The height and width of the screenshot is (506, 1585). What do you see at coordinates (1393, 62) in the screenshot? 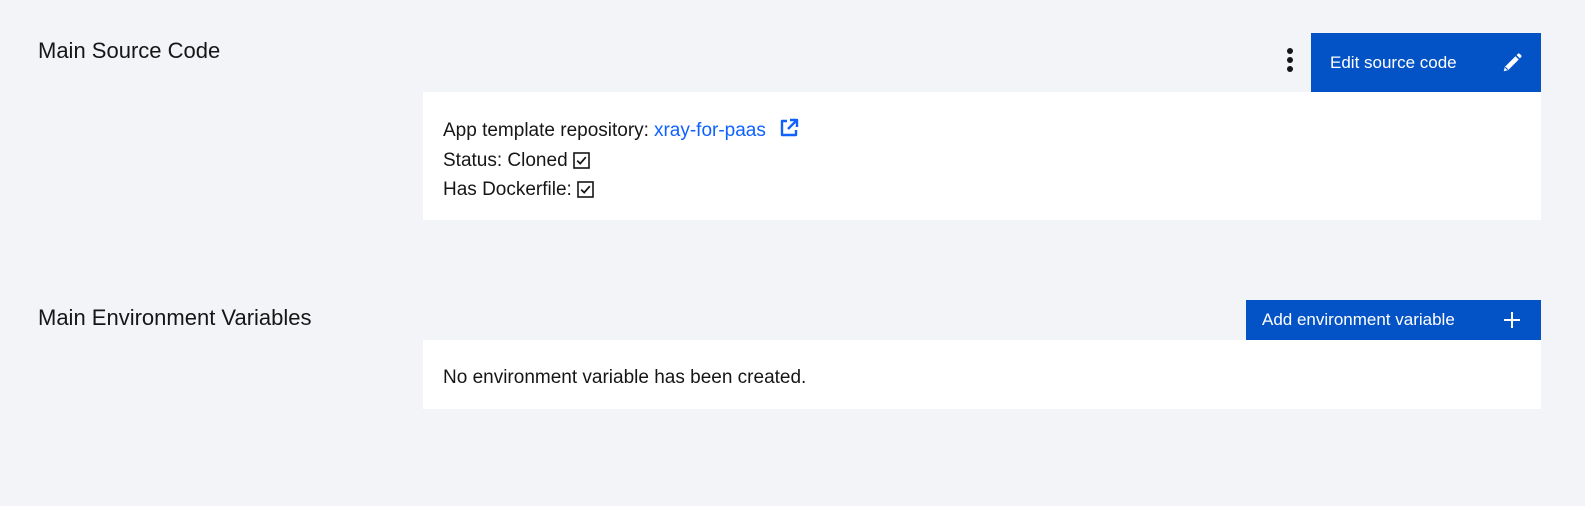
I see `edit-source-code-label: Edit source code` at bounding box center [1393, 62].